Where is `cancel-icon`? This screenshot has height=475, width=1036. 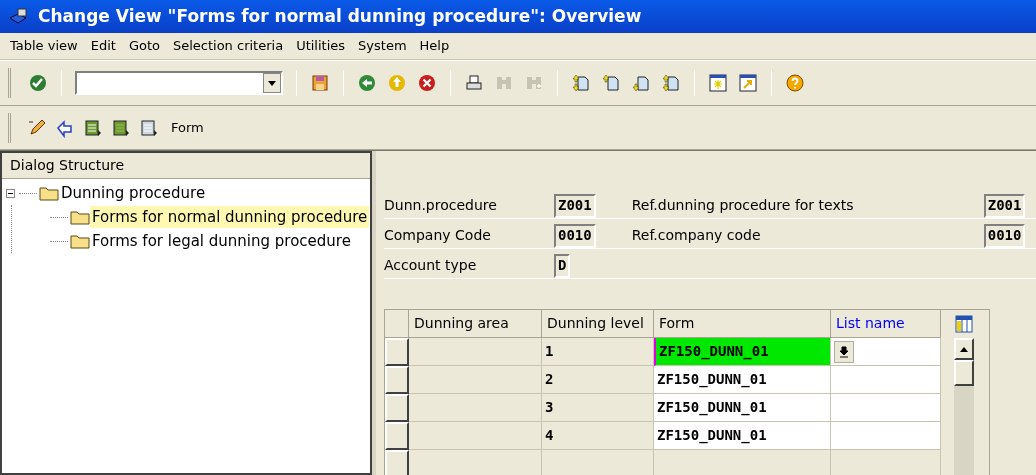 cancel-icon is located at coordinates (427, 83).